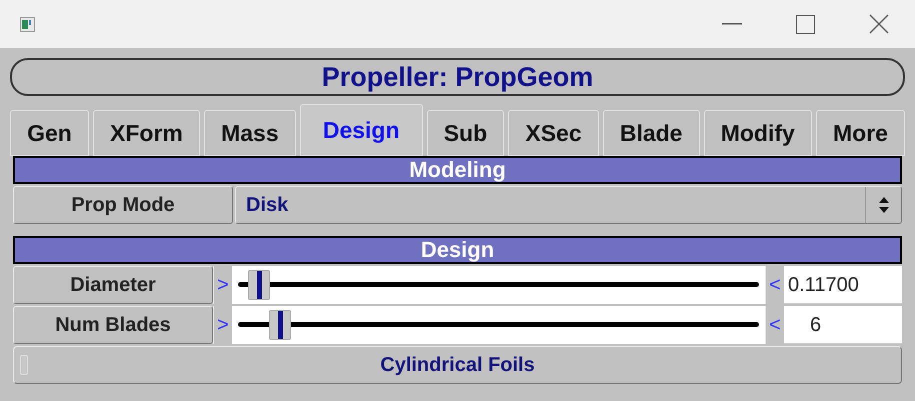 Image resolution: width=915 pixels, height=401 pixels. What do you see at coordinates (843, 325) in the screenshot?
I see `value-field: 6` at bounding box center [843, 325].